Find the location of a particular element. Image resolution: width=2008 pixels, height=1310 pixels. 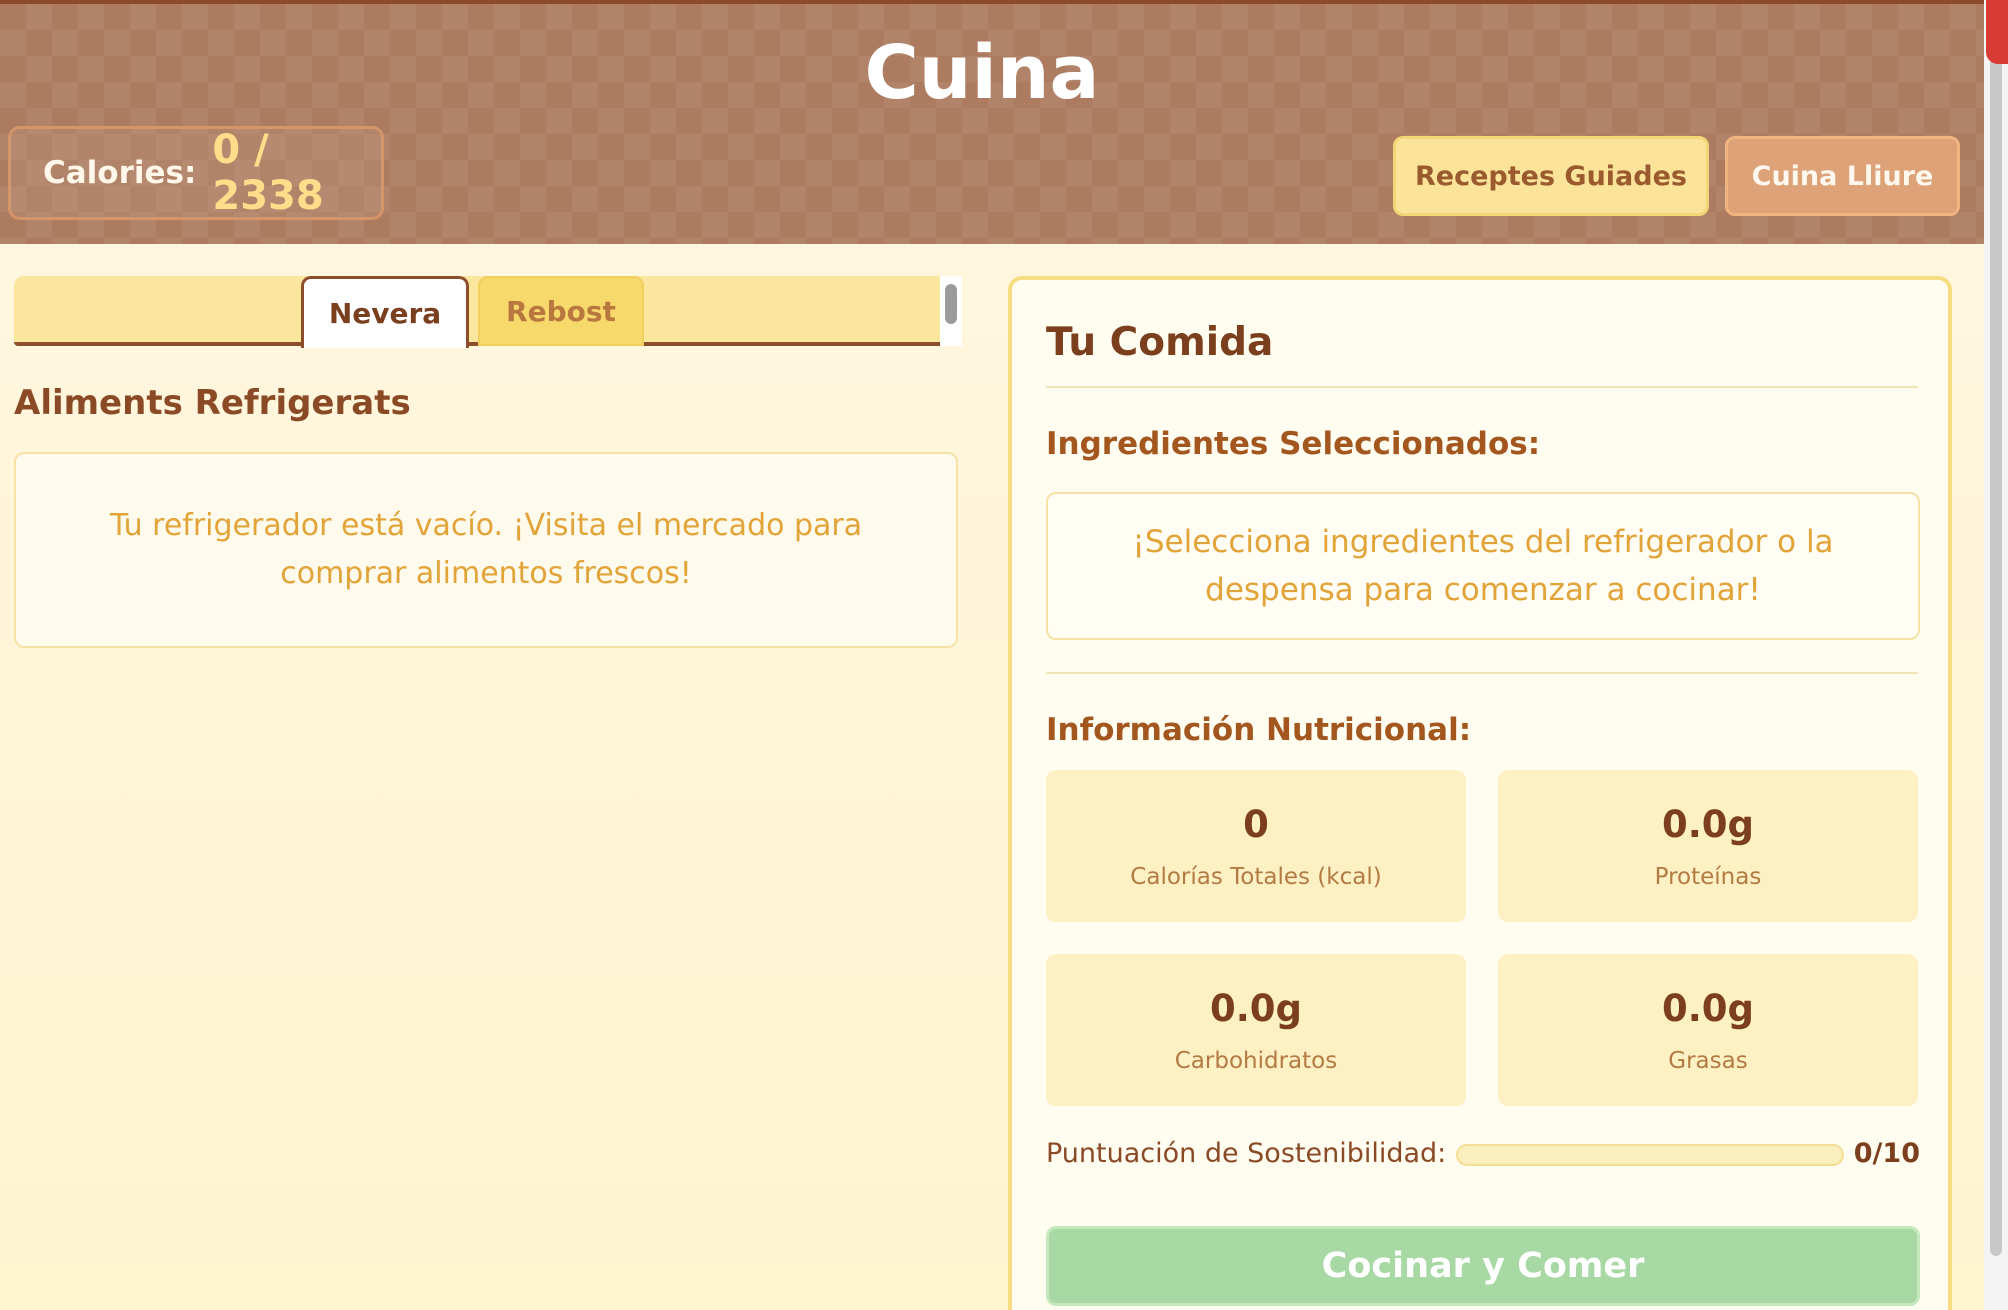

sustainability-row: Puntuación de Sostenibilidad: 0/10 is located at coordinates (1483, 1156).